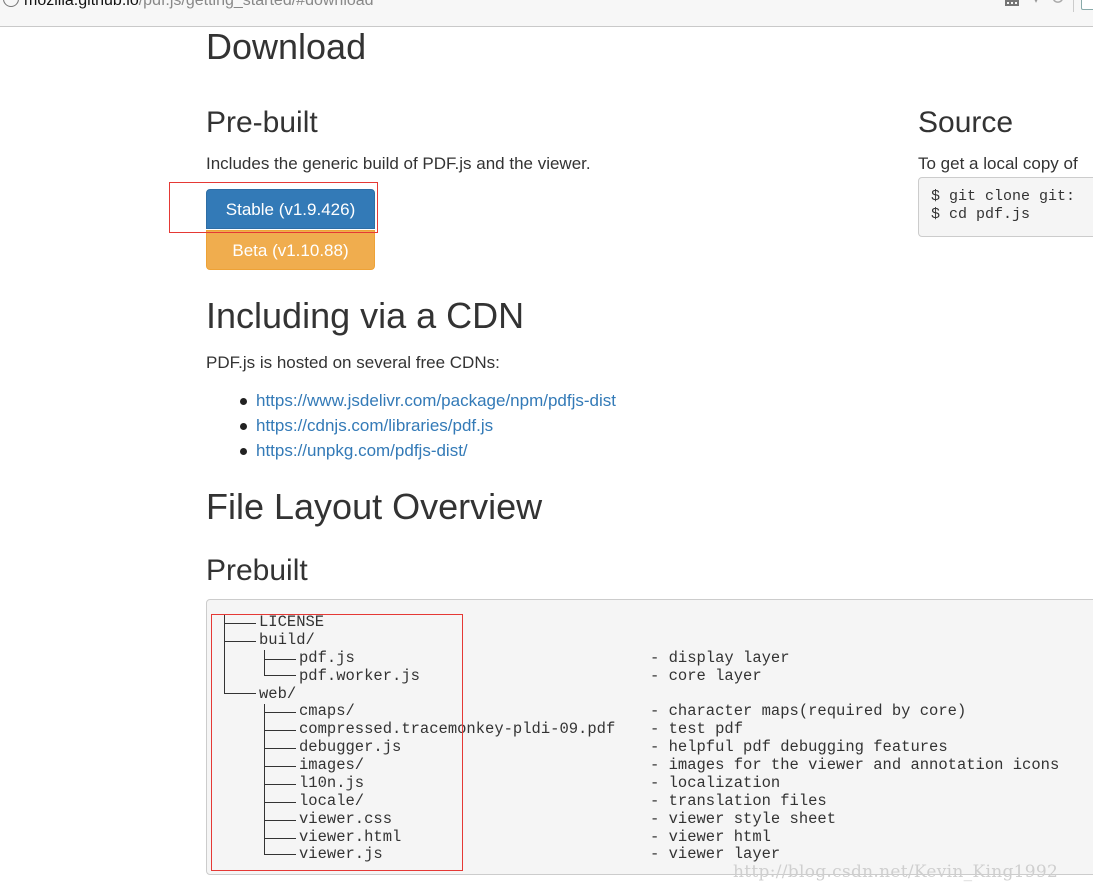 Image resolution: width=1093 pixels, height=894 pixels. I want to click on tree-file-name: cmaps/, so click(327, 711).